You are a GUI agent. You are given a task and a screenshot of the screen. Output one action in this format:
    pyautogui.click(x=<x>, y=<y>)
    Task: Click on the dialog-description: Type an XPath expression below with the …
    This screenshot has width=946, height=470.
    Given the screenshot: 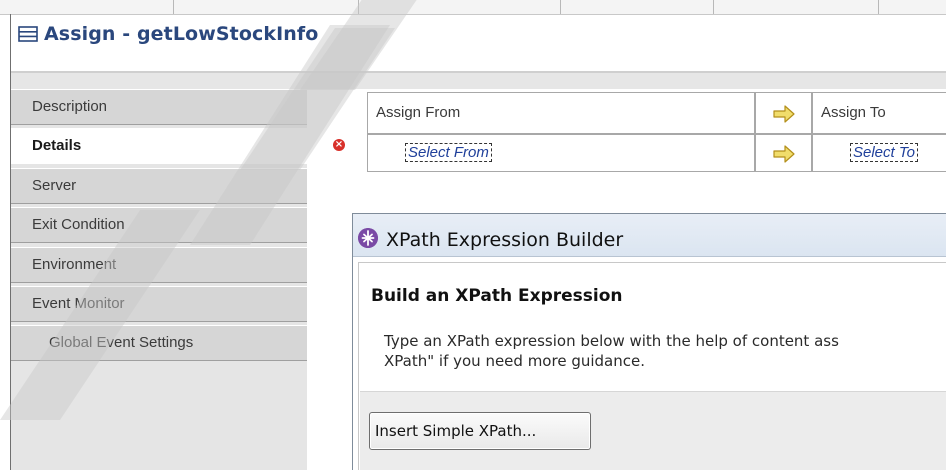 What is the action you would take?
    pyautogui.click(x=664, y=351)
    